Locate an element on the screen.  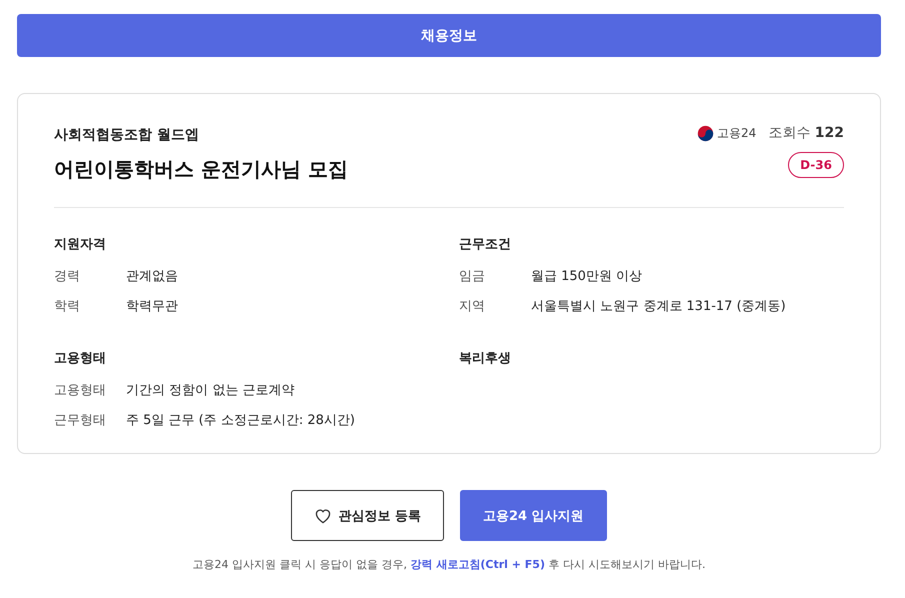
field-label: 근무형태 is located at coordinates (80, 420).